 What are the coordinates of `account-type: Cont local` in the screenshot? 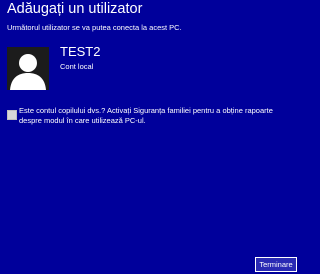 It's located at (77, 66).